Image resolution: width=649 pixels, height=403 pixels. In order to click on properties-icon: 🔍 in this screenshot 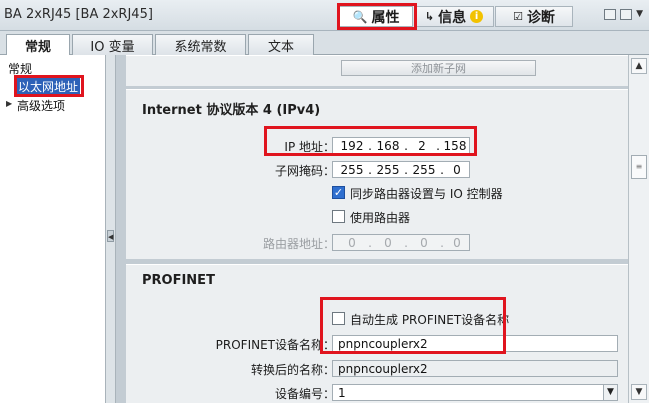, I will do `click(360, 16)`.